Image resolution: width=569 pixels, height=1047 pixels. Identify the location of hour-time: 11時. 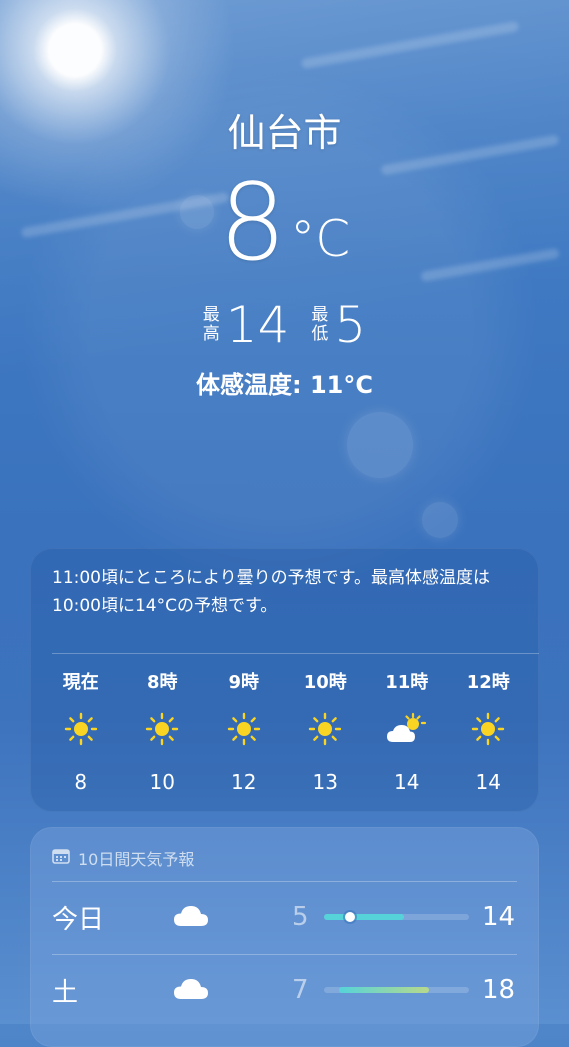
(407, 682).